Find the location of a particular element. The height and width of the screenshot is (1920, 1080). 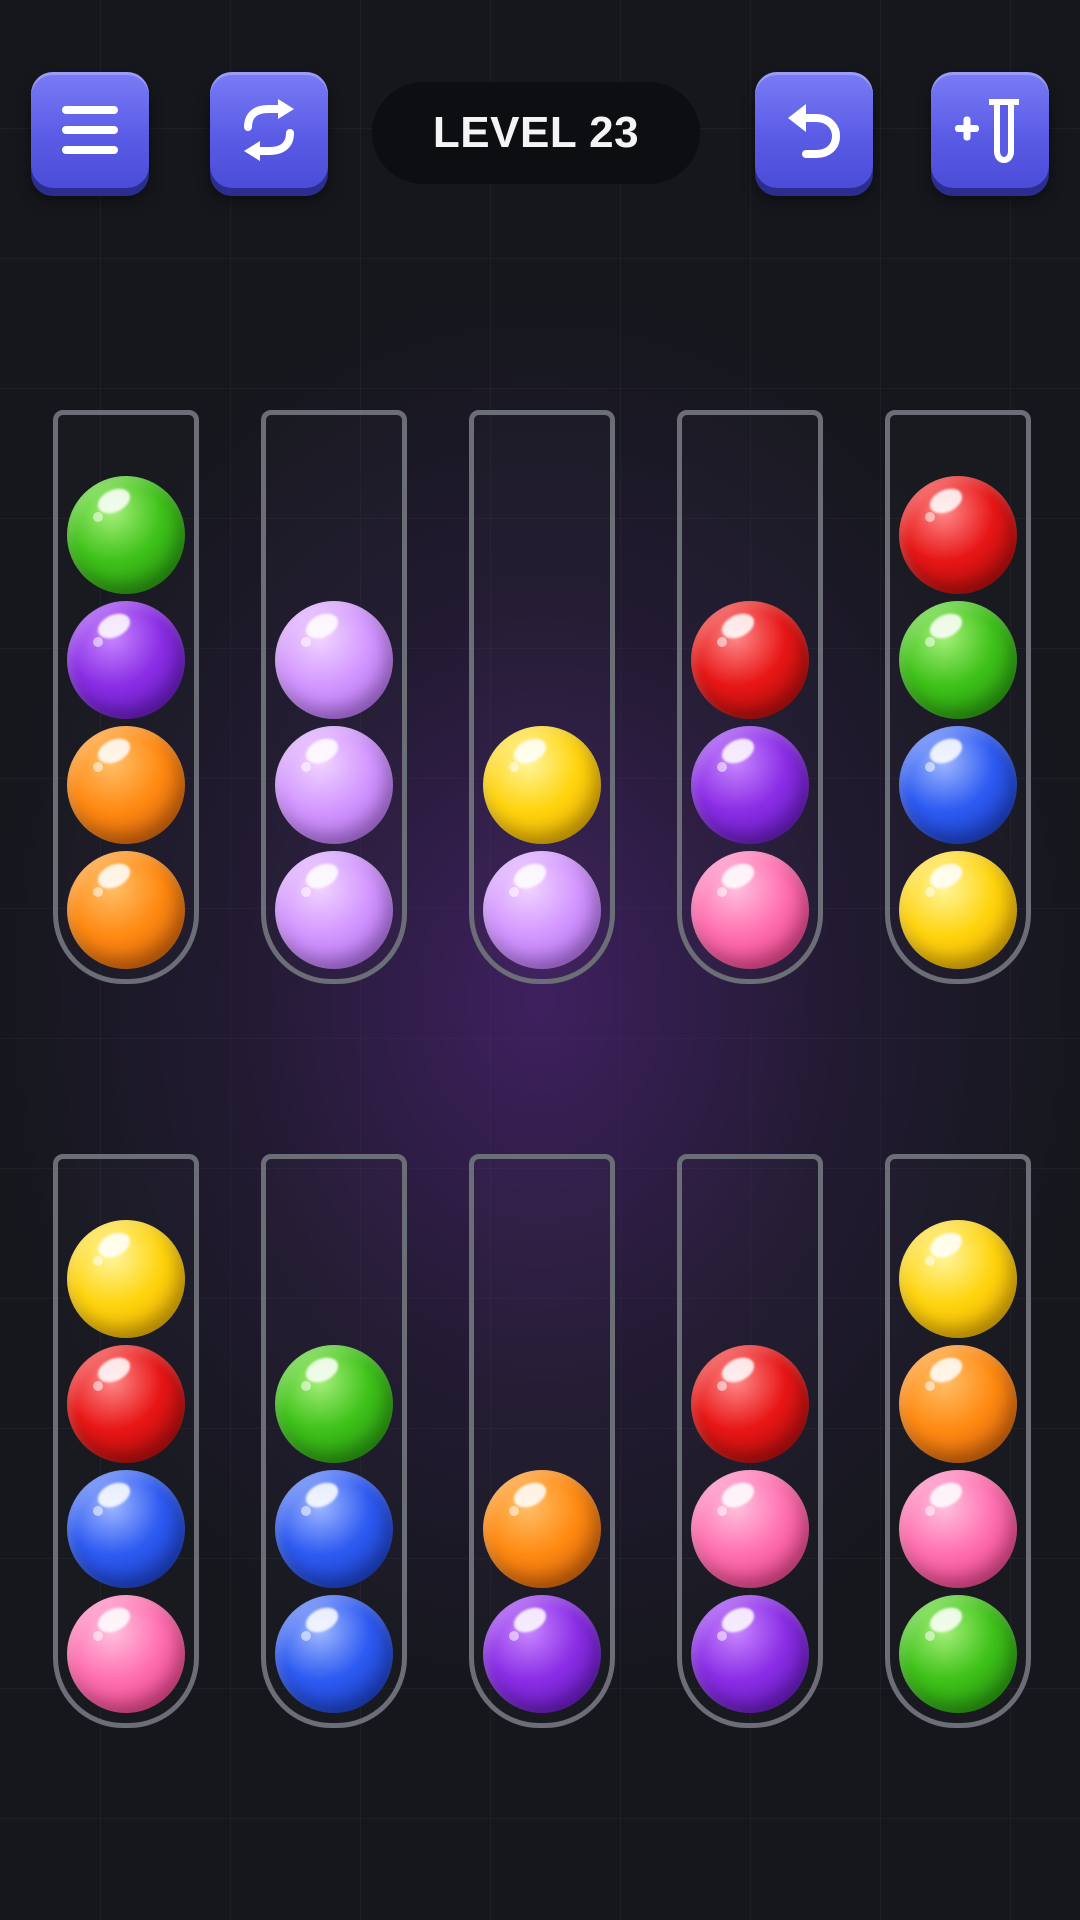

menu-button is located at coordinates (90, 130).